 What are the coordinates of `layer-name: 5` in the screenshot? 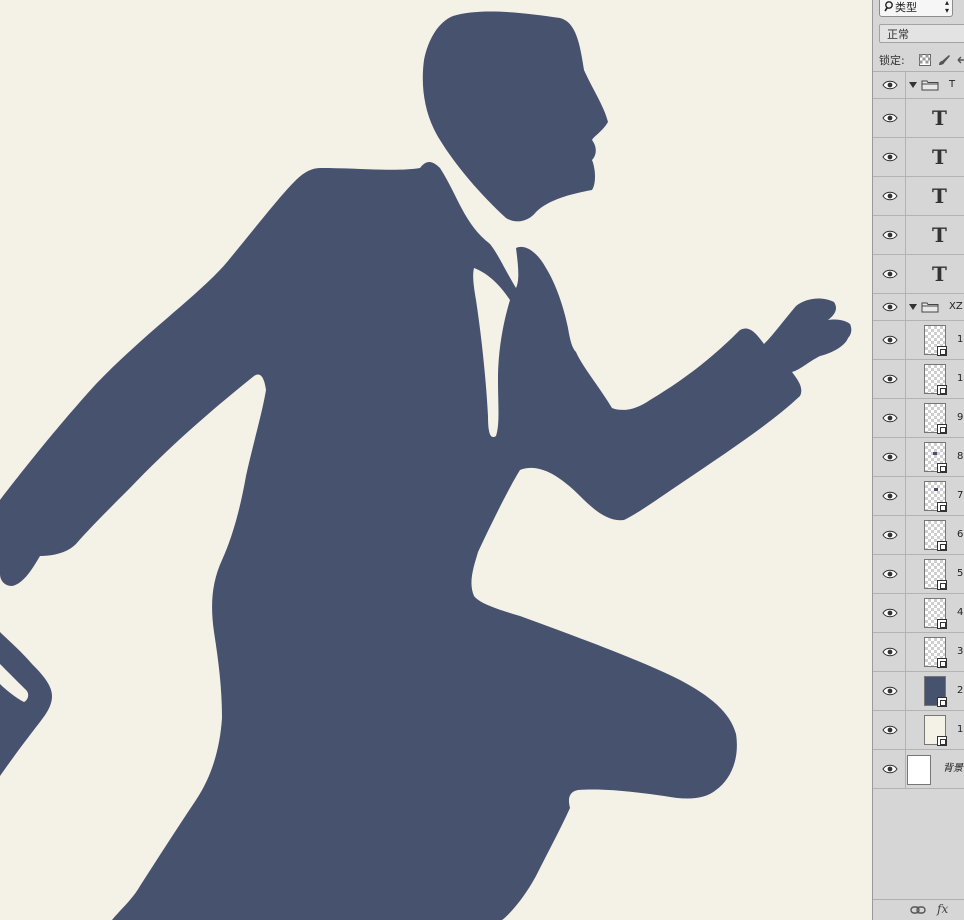 It's located at (960, 573).